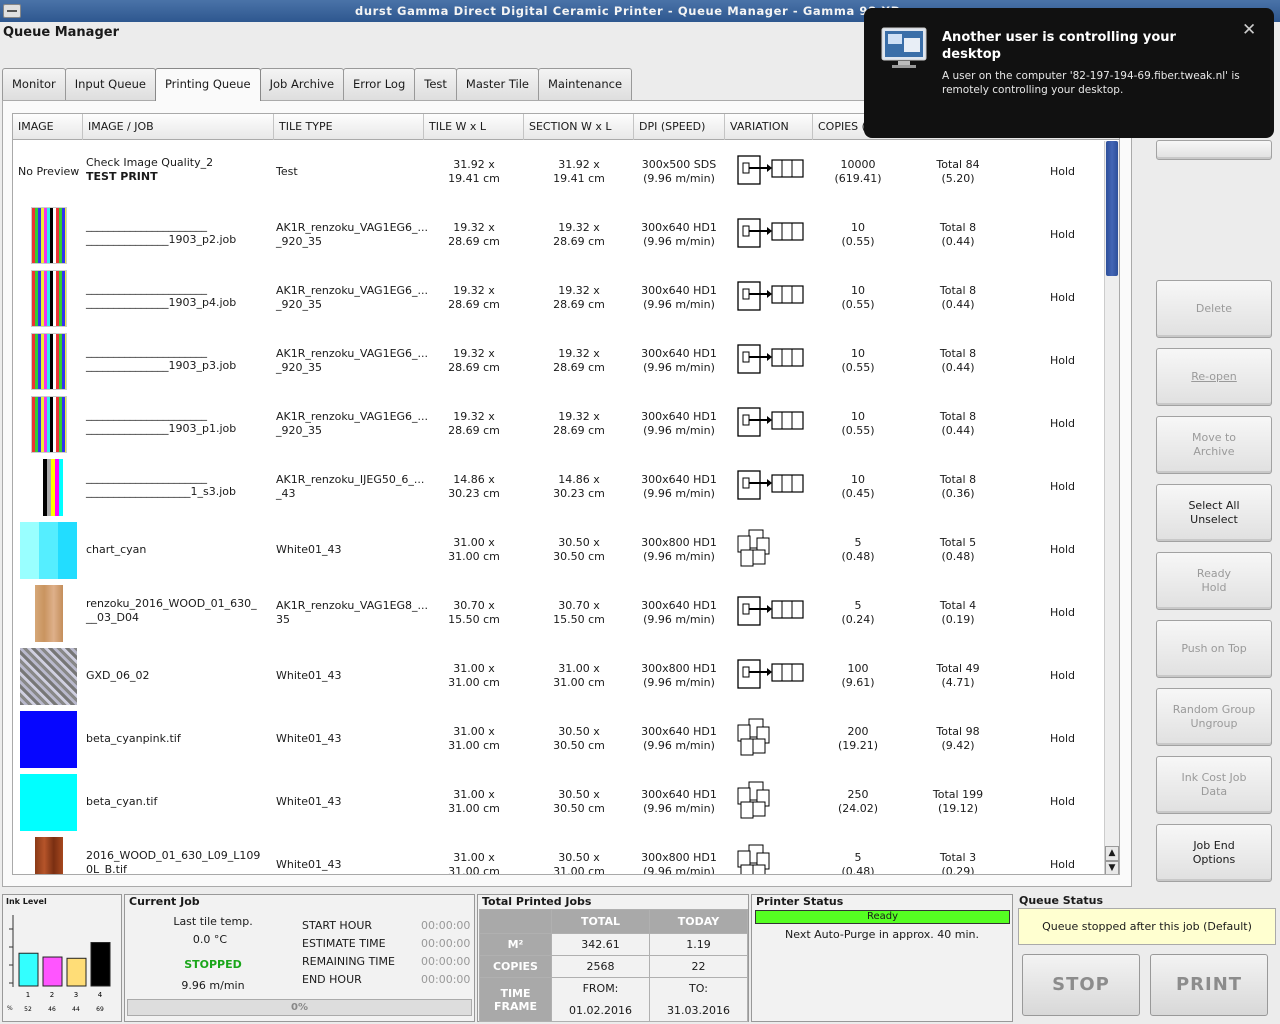  Describe the element at coordinates (173, 855) in the screenshot. I see `job-name-line1: 2016_WOOD_01_630_L09_L109` at that location.